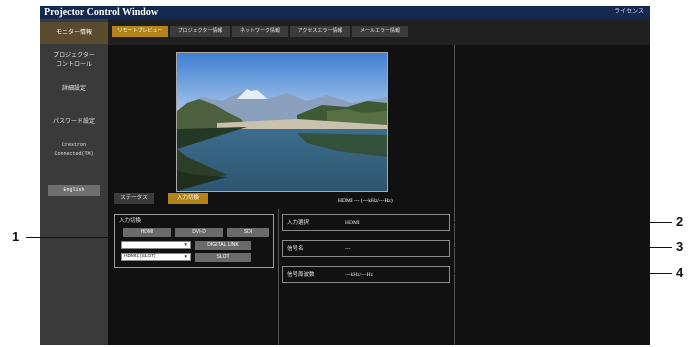 Image resolution: width=690 pixels, height=347 pixels. Describe the element at coordinates (366, 248) in the screenshot. I see `info-row-signal-name: 信号名 ---` at that location.